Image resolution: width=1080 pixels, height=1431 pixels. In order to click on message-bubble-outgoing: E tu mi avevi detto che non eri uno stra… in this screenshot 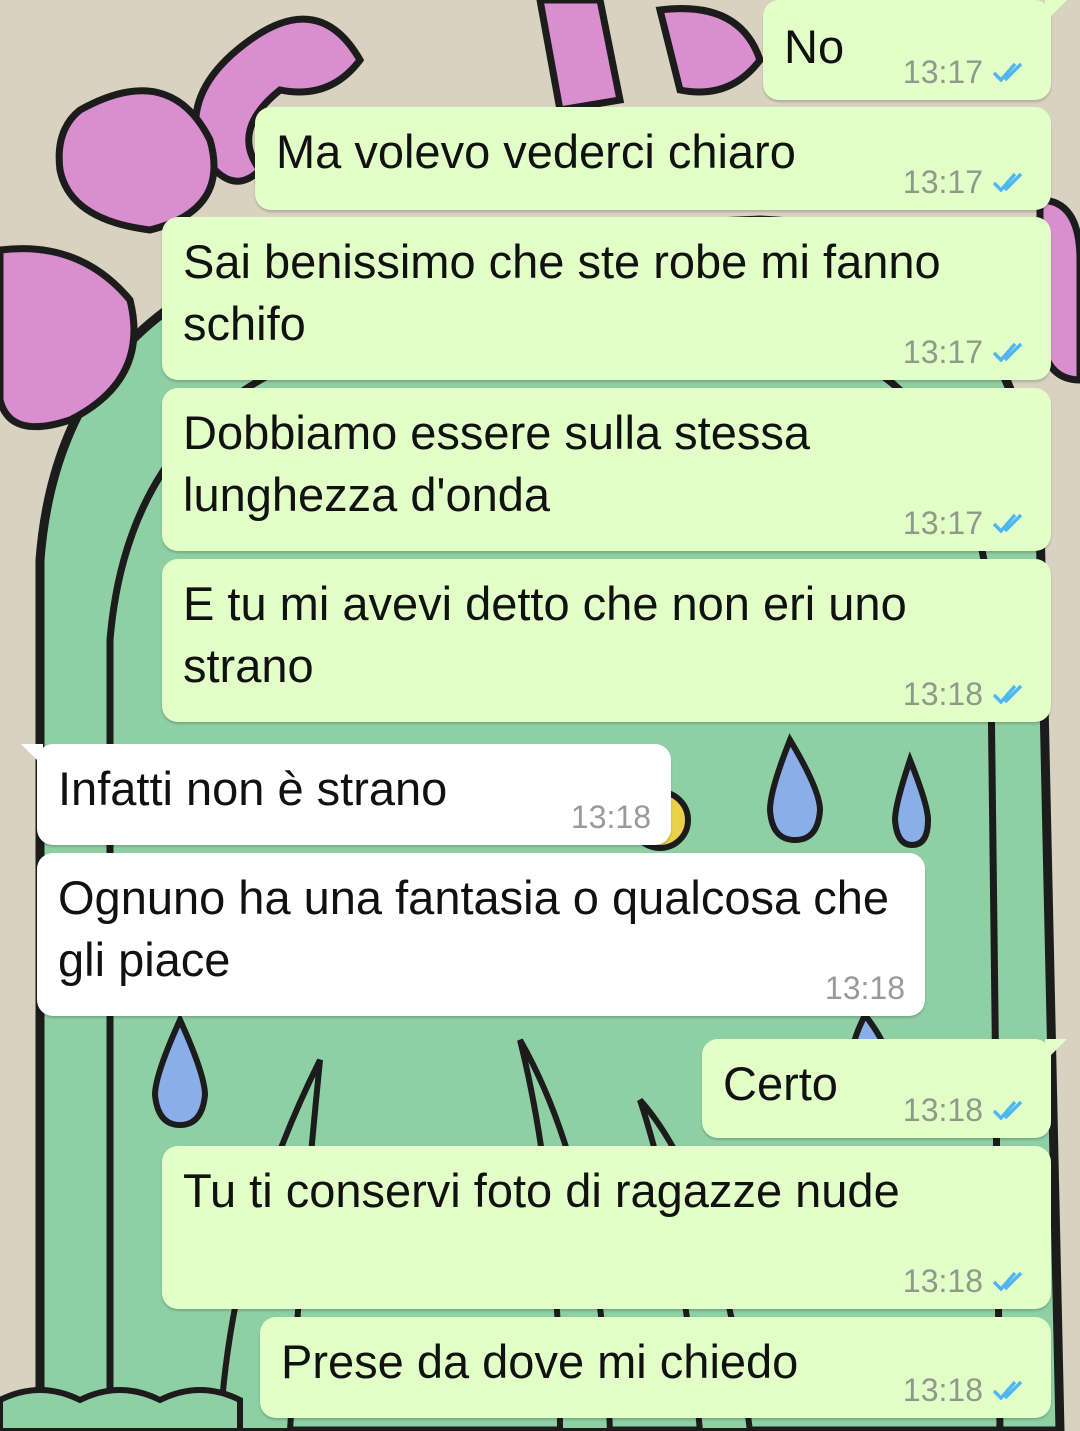, I will do `click(606, 640)`.